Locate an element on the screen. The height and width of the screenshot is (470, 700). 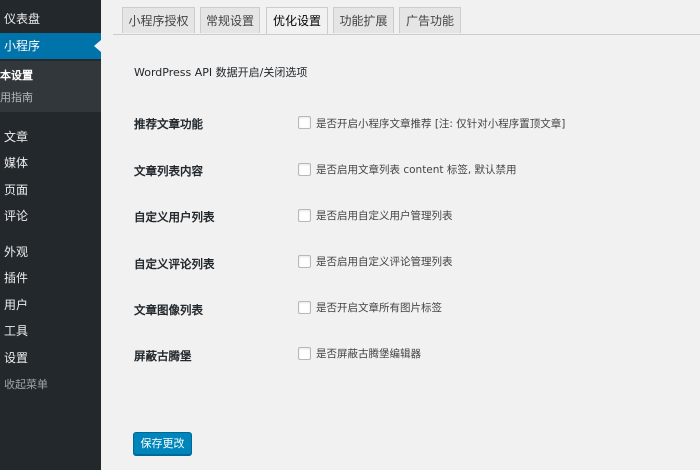
menu-item-posts: 文章 is located at coordinates (50, 137).